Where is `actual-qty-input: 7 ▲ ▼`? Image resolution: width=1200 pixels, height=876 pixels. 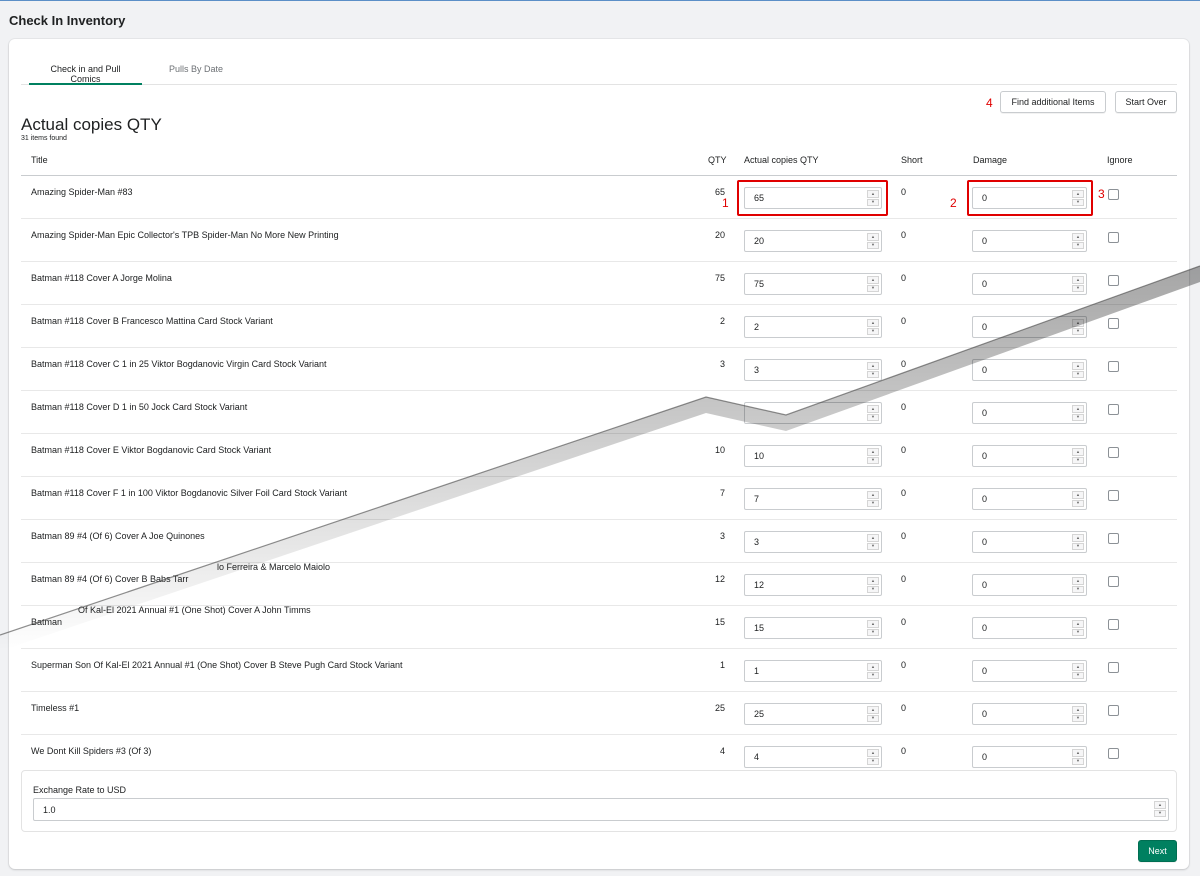 actual-qty-input: 7 ▲ ▼ is located at coordinates (813, 499).